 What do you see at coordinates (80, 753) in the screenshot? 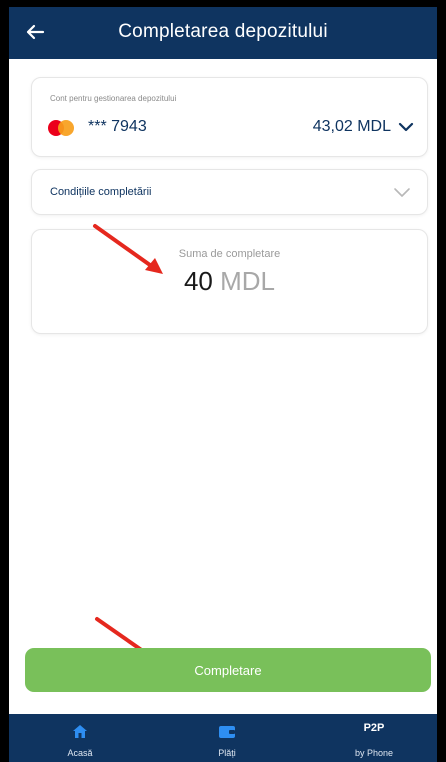
I see `nav-label-home: Acasă` at bounding box center [80, 753].